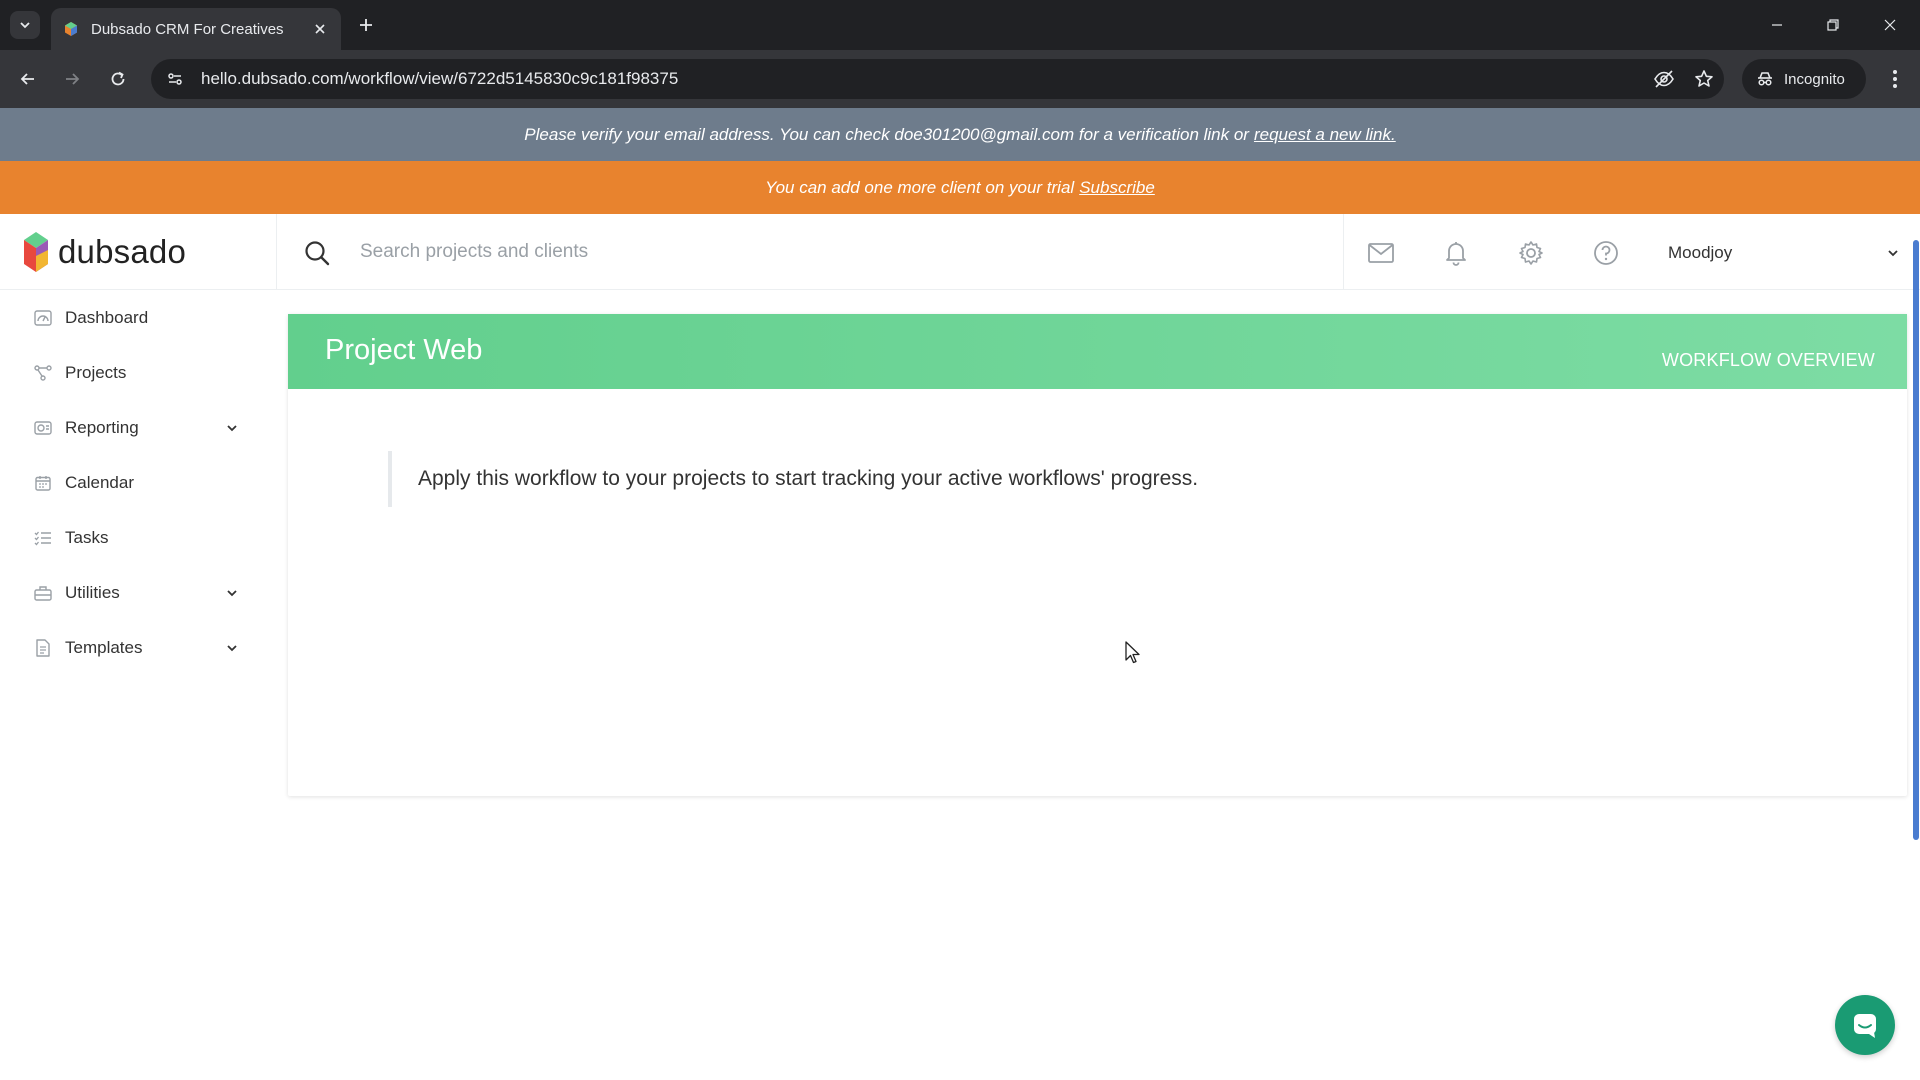 The width and height of the screenshot is (1920, 1080). I want to click on dashboard-icon, so click(43, 318).